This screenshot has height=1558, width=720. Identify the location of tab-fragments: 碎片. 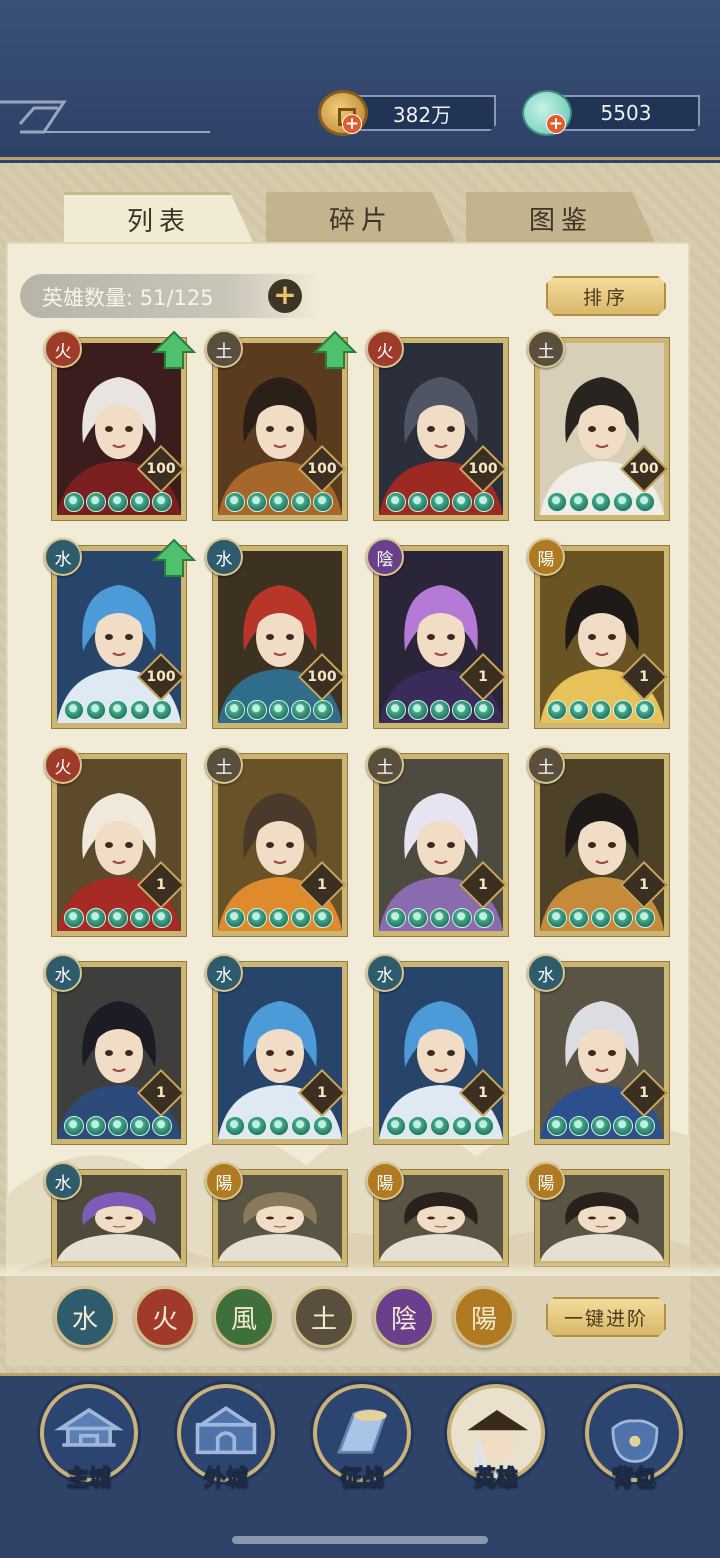
(361, 218).